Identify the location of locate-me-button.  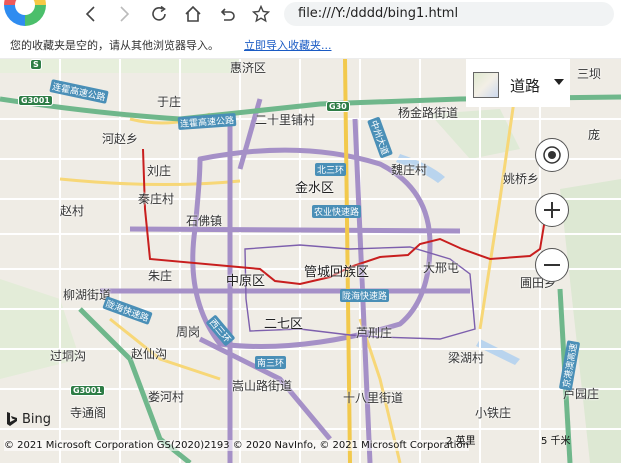
(552, 155).